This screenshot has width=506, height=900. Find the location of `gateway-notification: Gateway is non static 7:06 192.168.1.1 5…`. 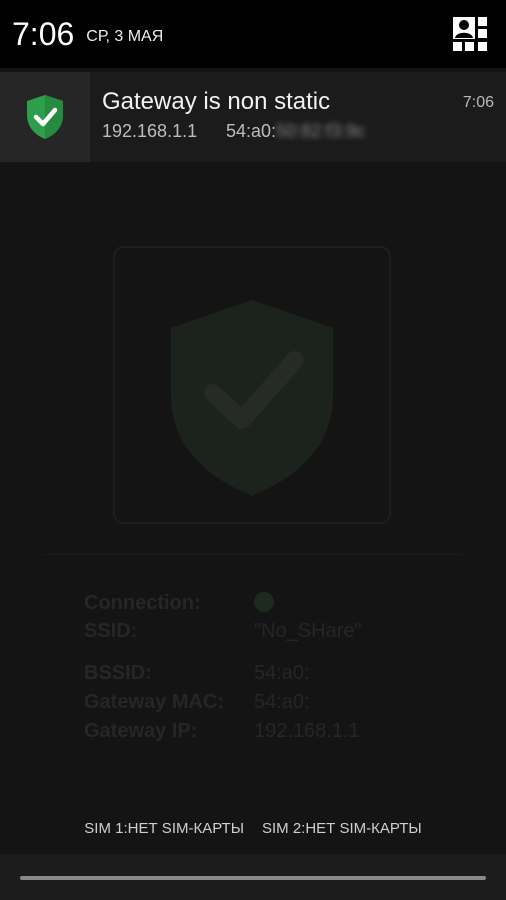

gateway-notification: Gateway is non static 7:06 192.168.1.1 5… is located at coordinates (253, 117).